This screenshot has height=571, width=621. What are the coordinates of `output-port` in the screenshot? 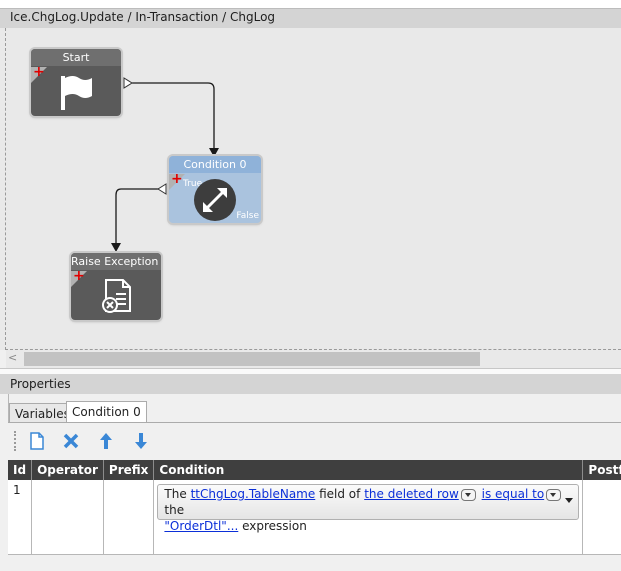 It's located at (128, 83).